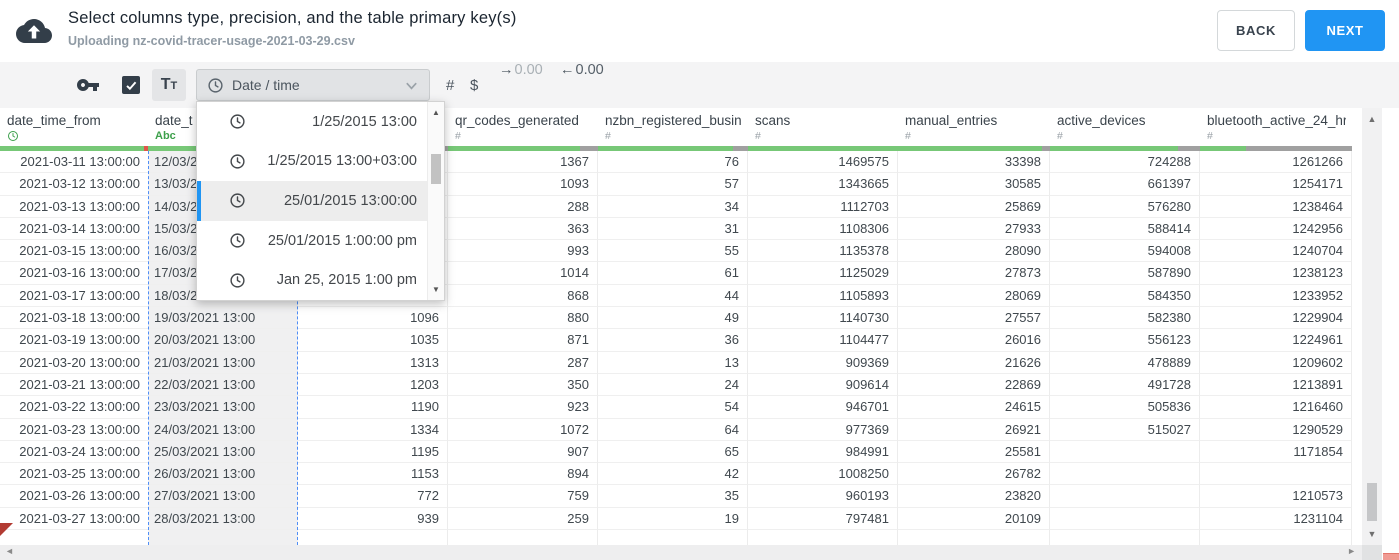  I want to click on table-cell: 27933, so click(974, 229).